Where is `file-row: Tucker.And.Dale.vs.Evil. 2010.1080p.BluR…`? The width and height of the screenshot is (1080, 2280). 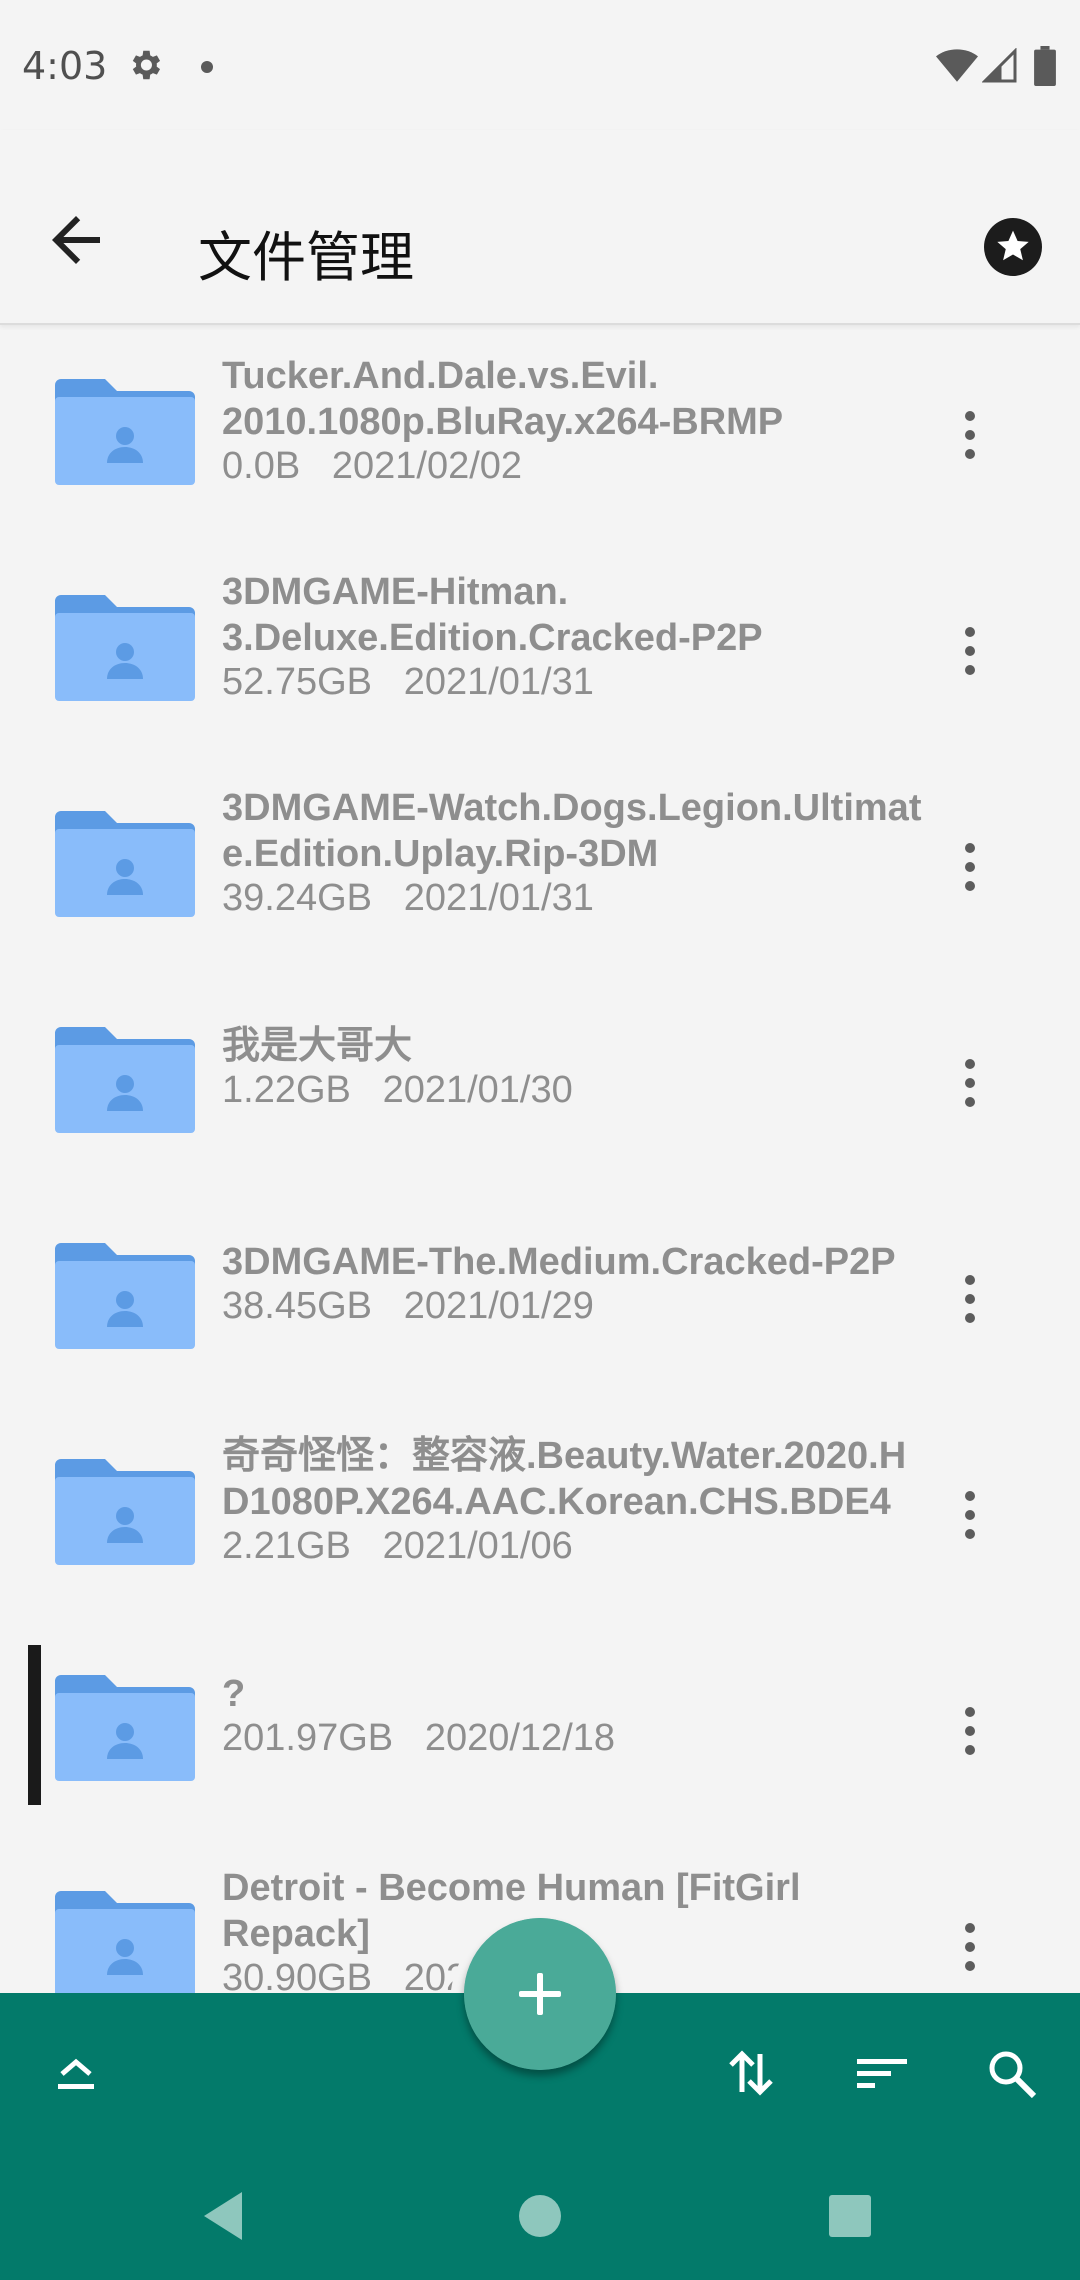 file-row: Tucker.And.Dale.vs.Evil. 2010.1080p.BluR… is located at coordinates (540, 435).